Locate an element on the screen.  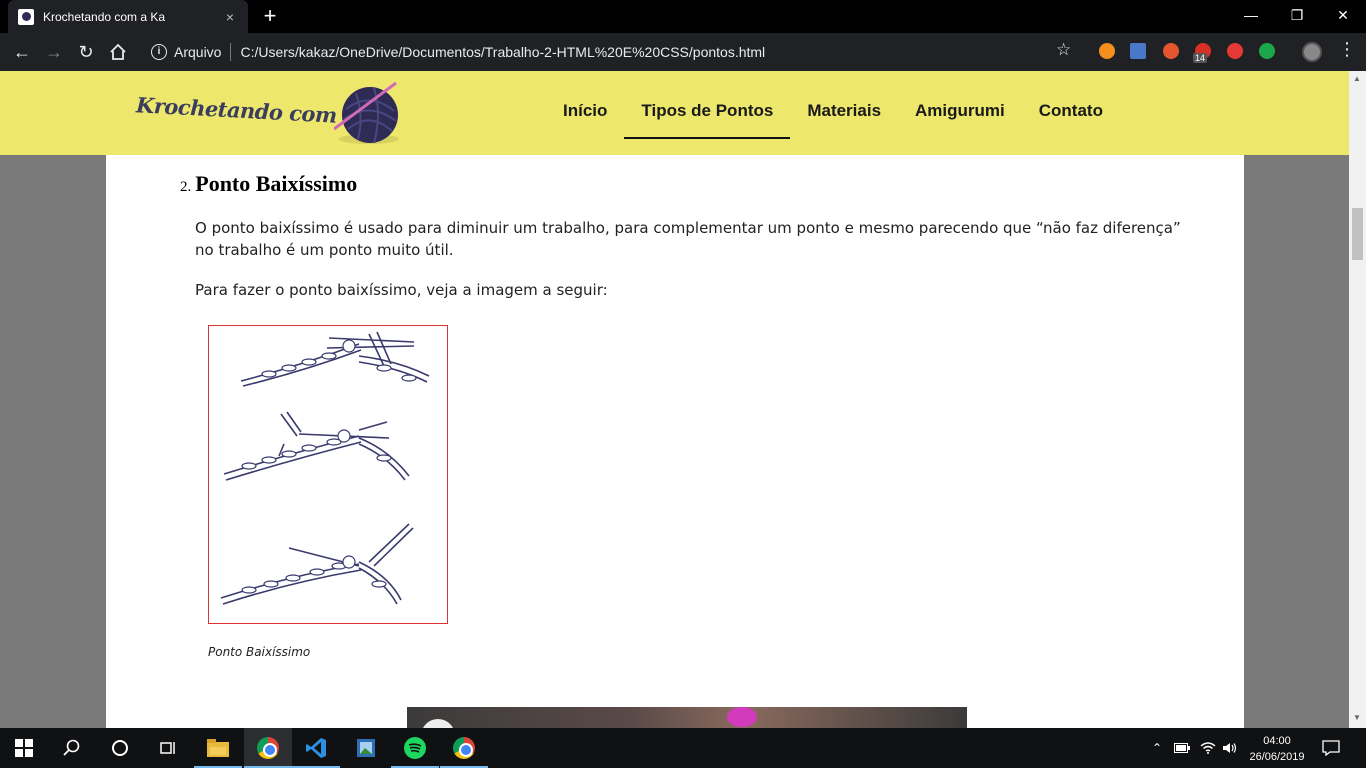
list-number: 2. is located at coordinates (186, 187).